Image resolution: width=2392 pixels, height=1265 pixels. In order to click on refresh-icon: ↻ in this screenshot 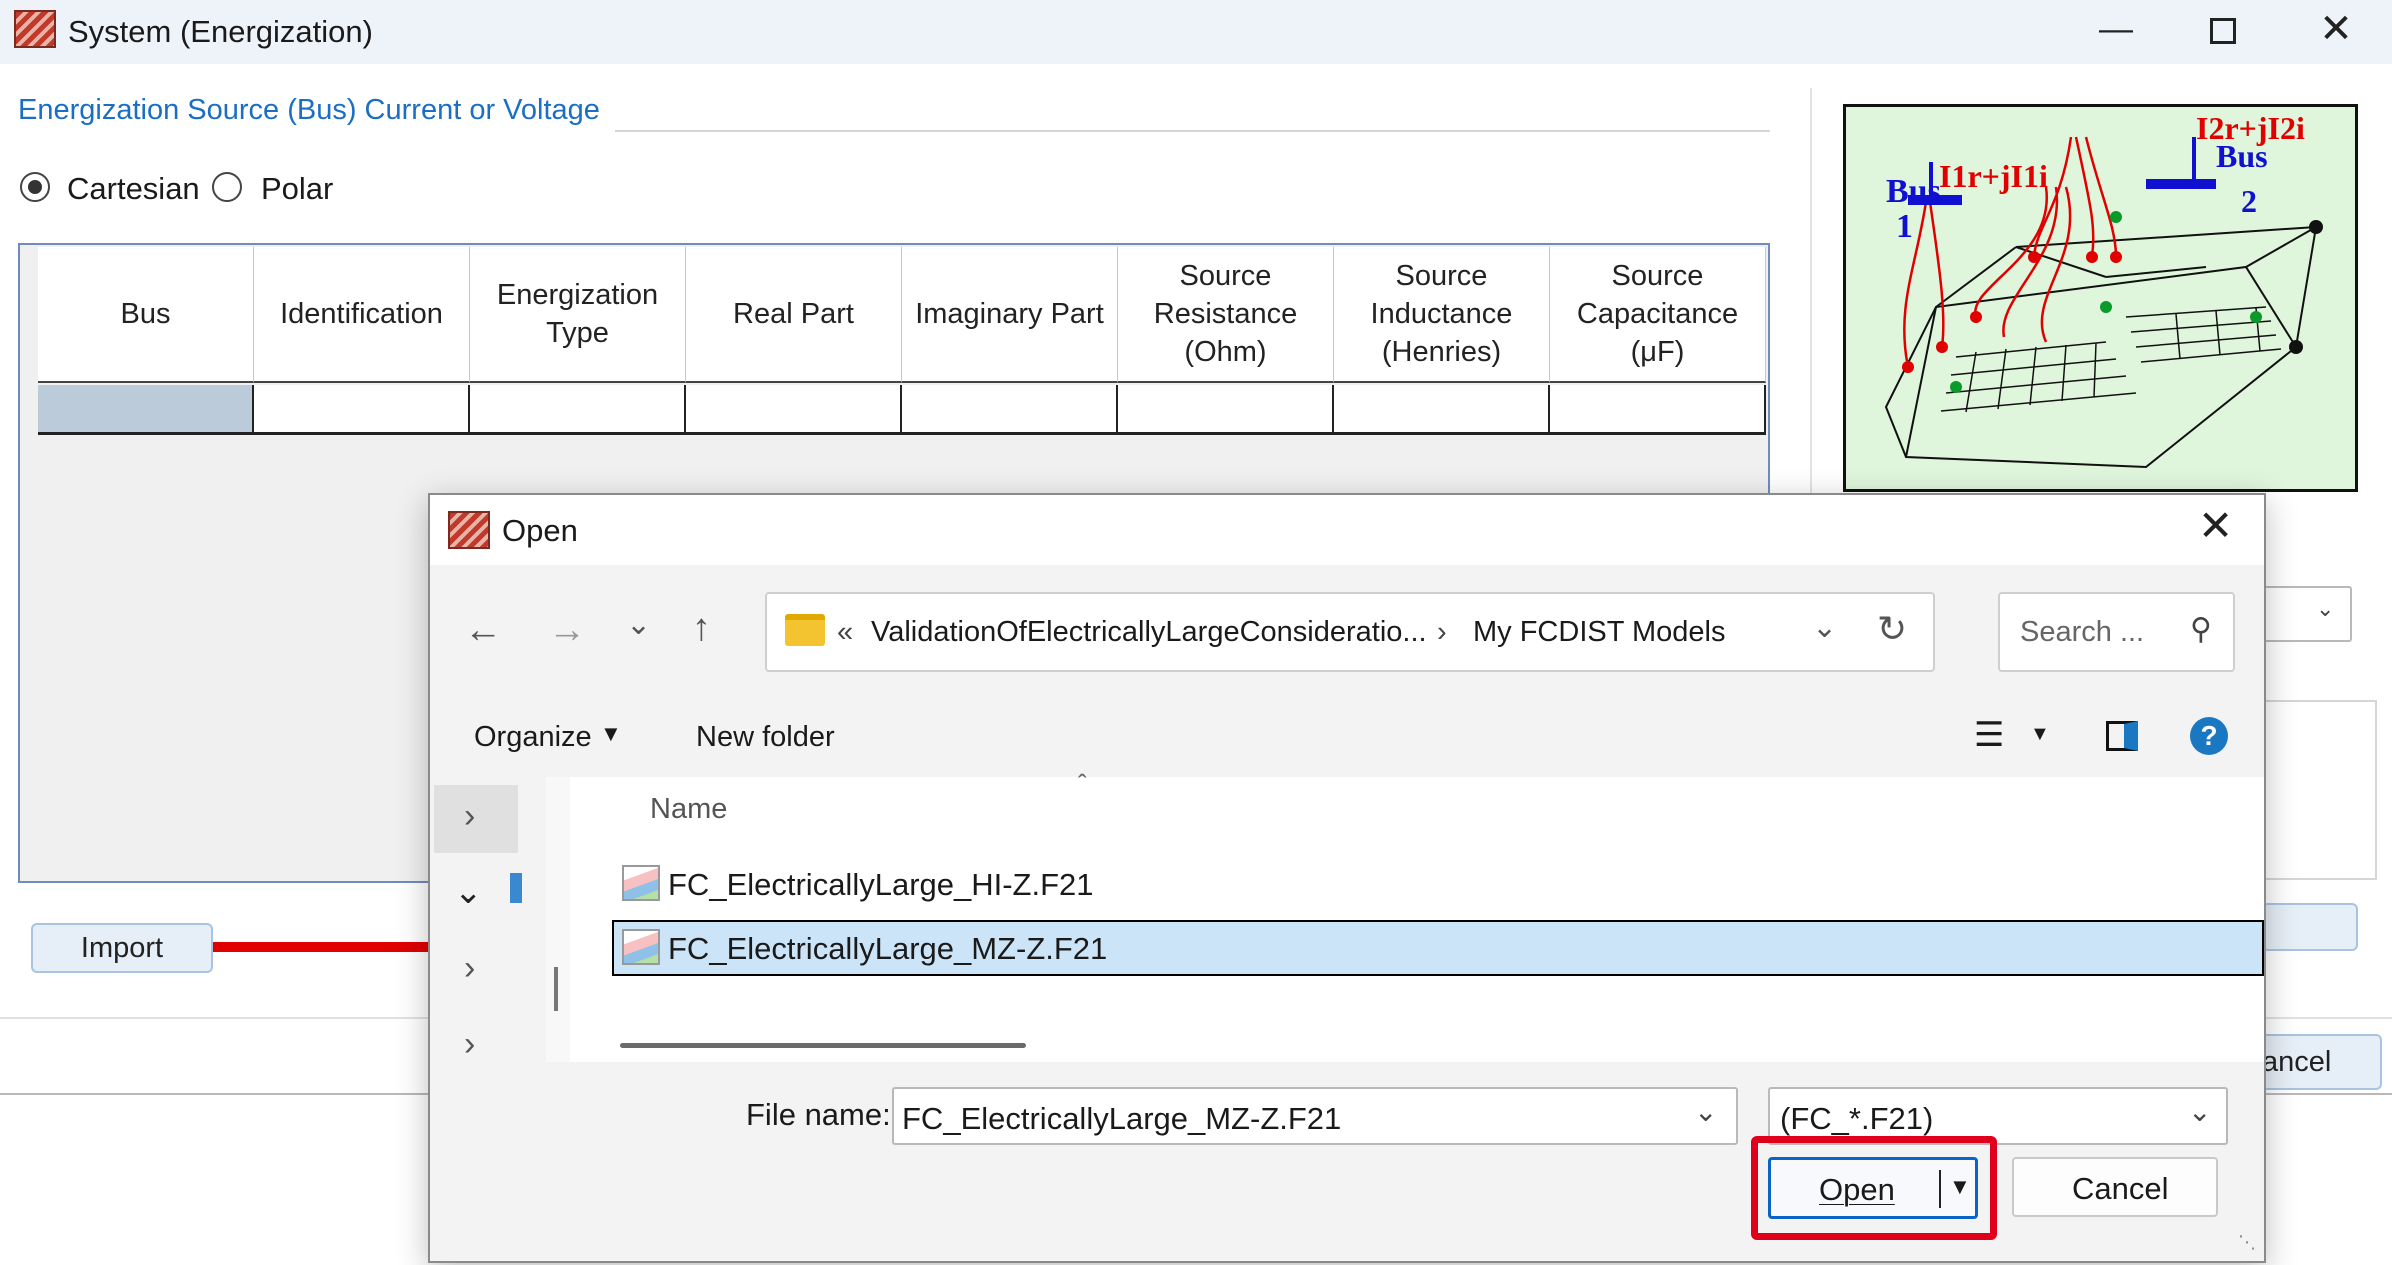, I will do `click(1892, 629)`.